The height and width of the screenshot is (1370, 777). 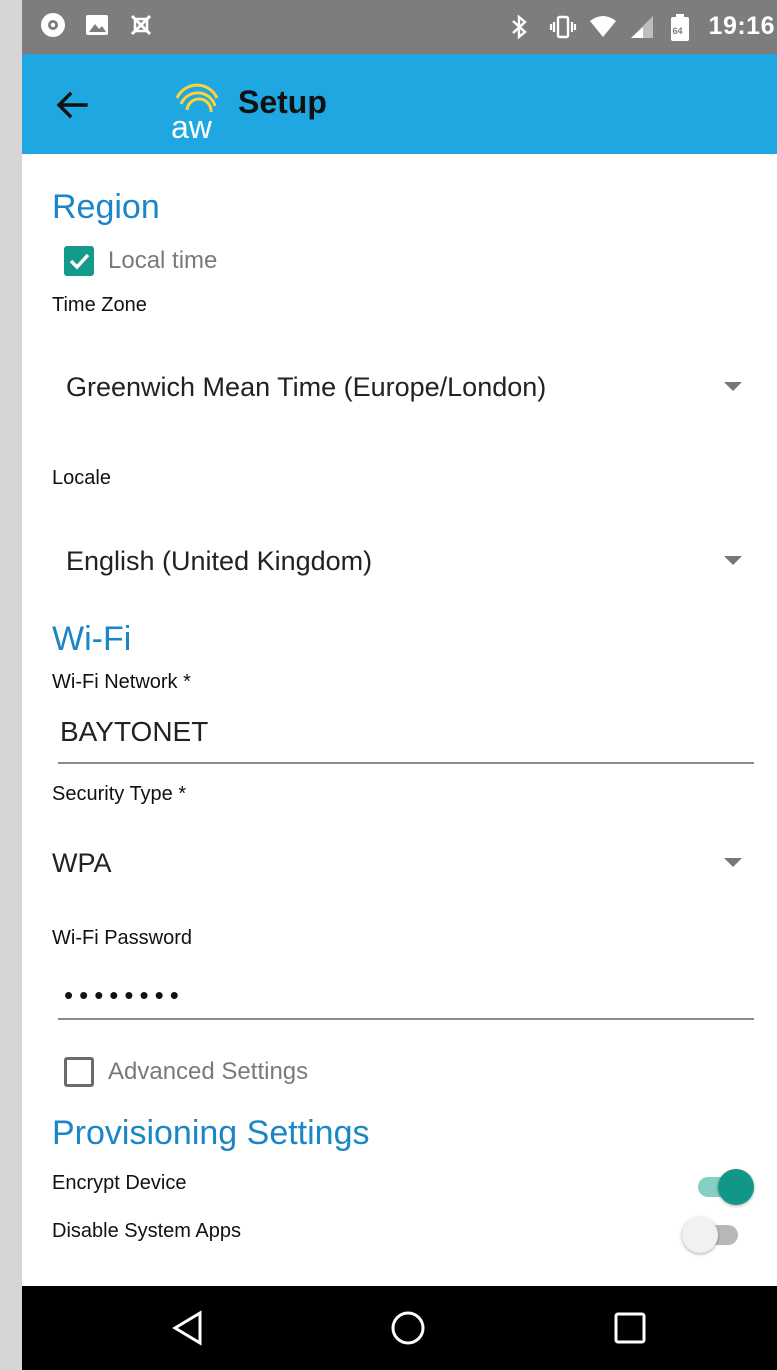 I want to click on wifi-icon, so click(x=602, y=27).